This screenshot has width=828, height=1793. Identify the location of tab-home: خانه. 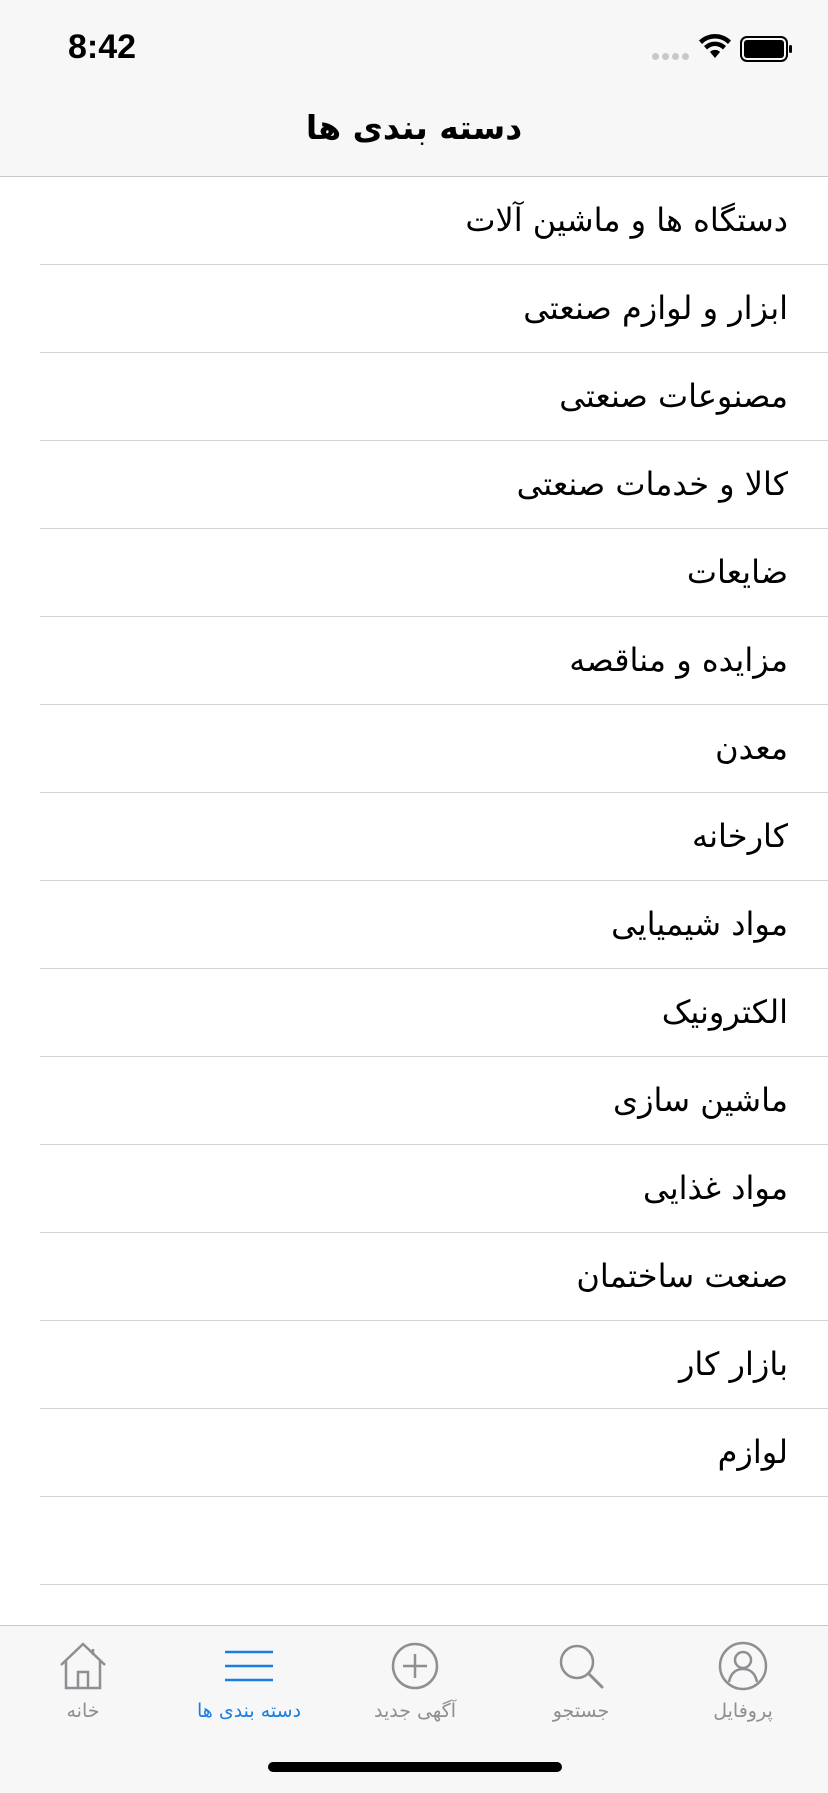
(83, 1688).